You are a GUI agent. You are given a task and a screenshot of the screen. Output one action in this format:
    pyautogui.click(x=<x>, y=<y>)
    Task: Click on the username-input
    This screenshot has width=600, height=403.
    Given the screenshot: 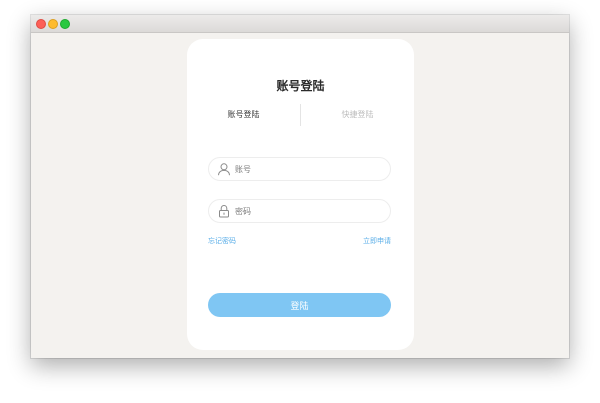 What is the action you would take?
    pyautogui.click(x=310, y=169)
    